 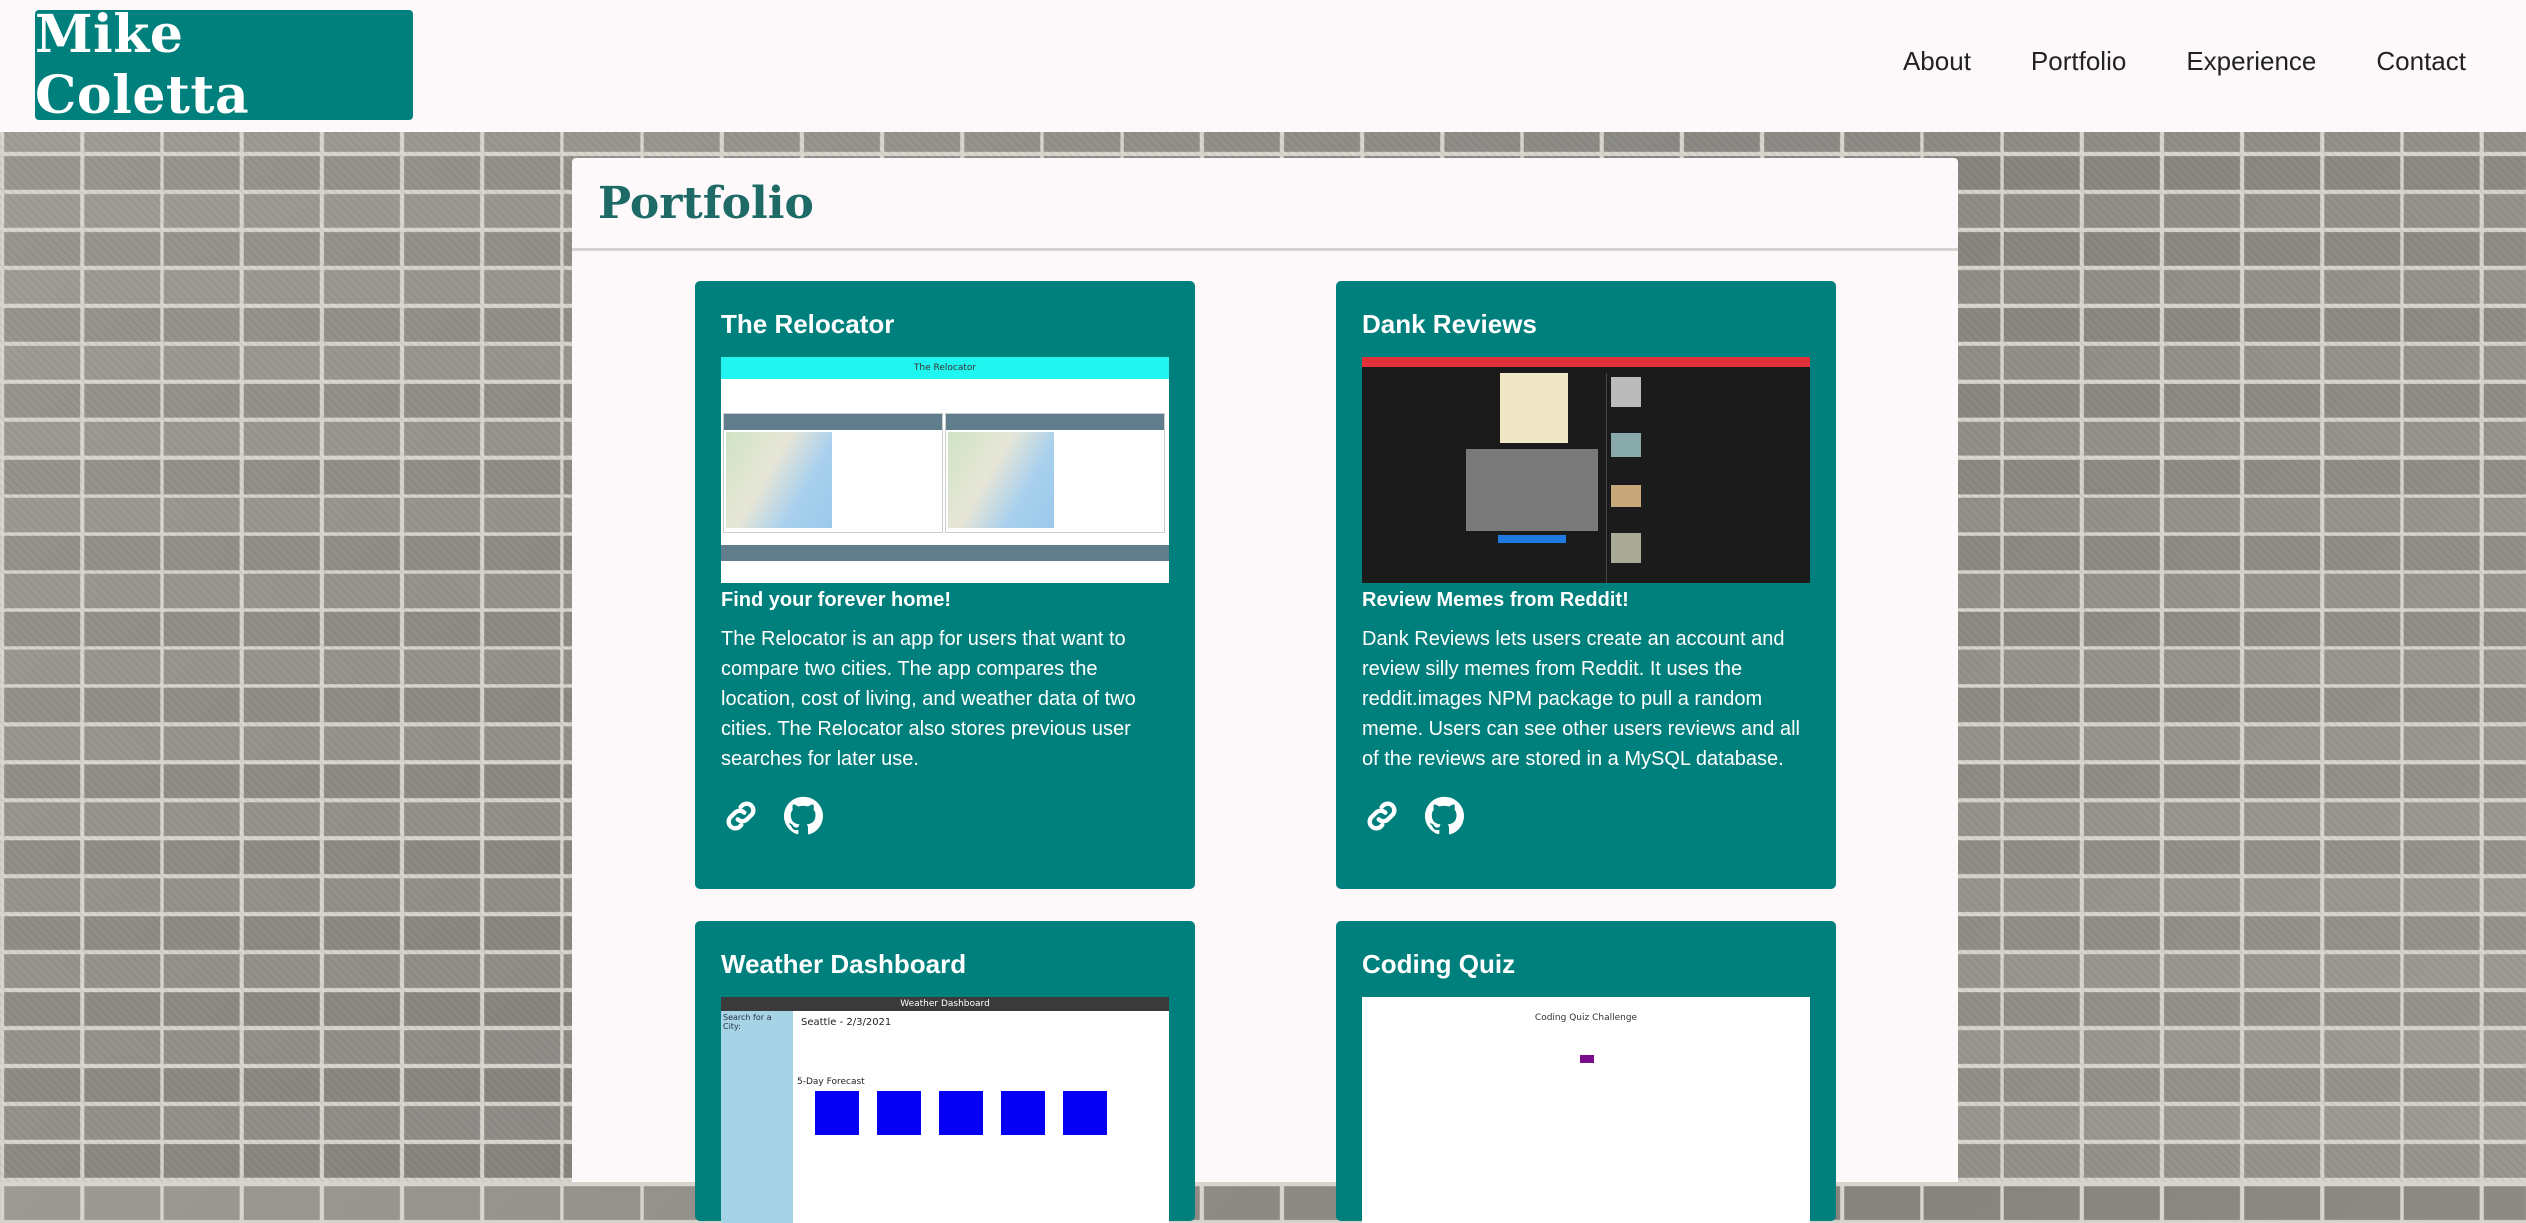 I want to click on nav-about: About, so click(x=1937, y=61).